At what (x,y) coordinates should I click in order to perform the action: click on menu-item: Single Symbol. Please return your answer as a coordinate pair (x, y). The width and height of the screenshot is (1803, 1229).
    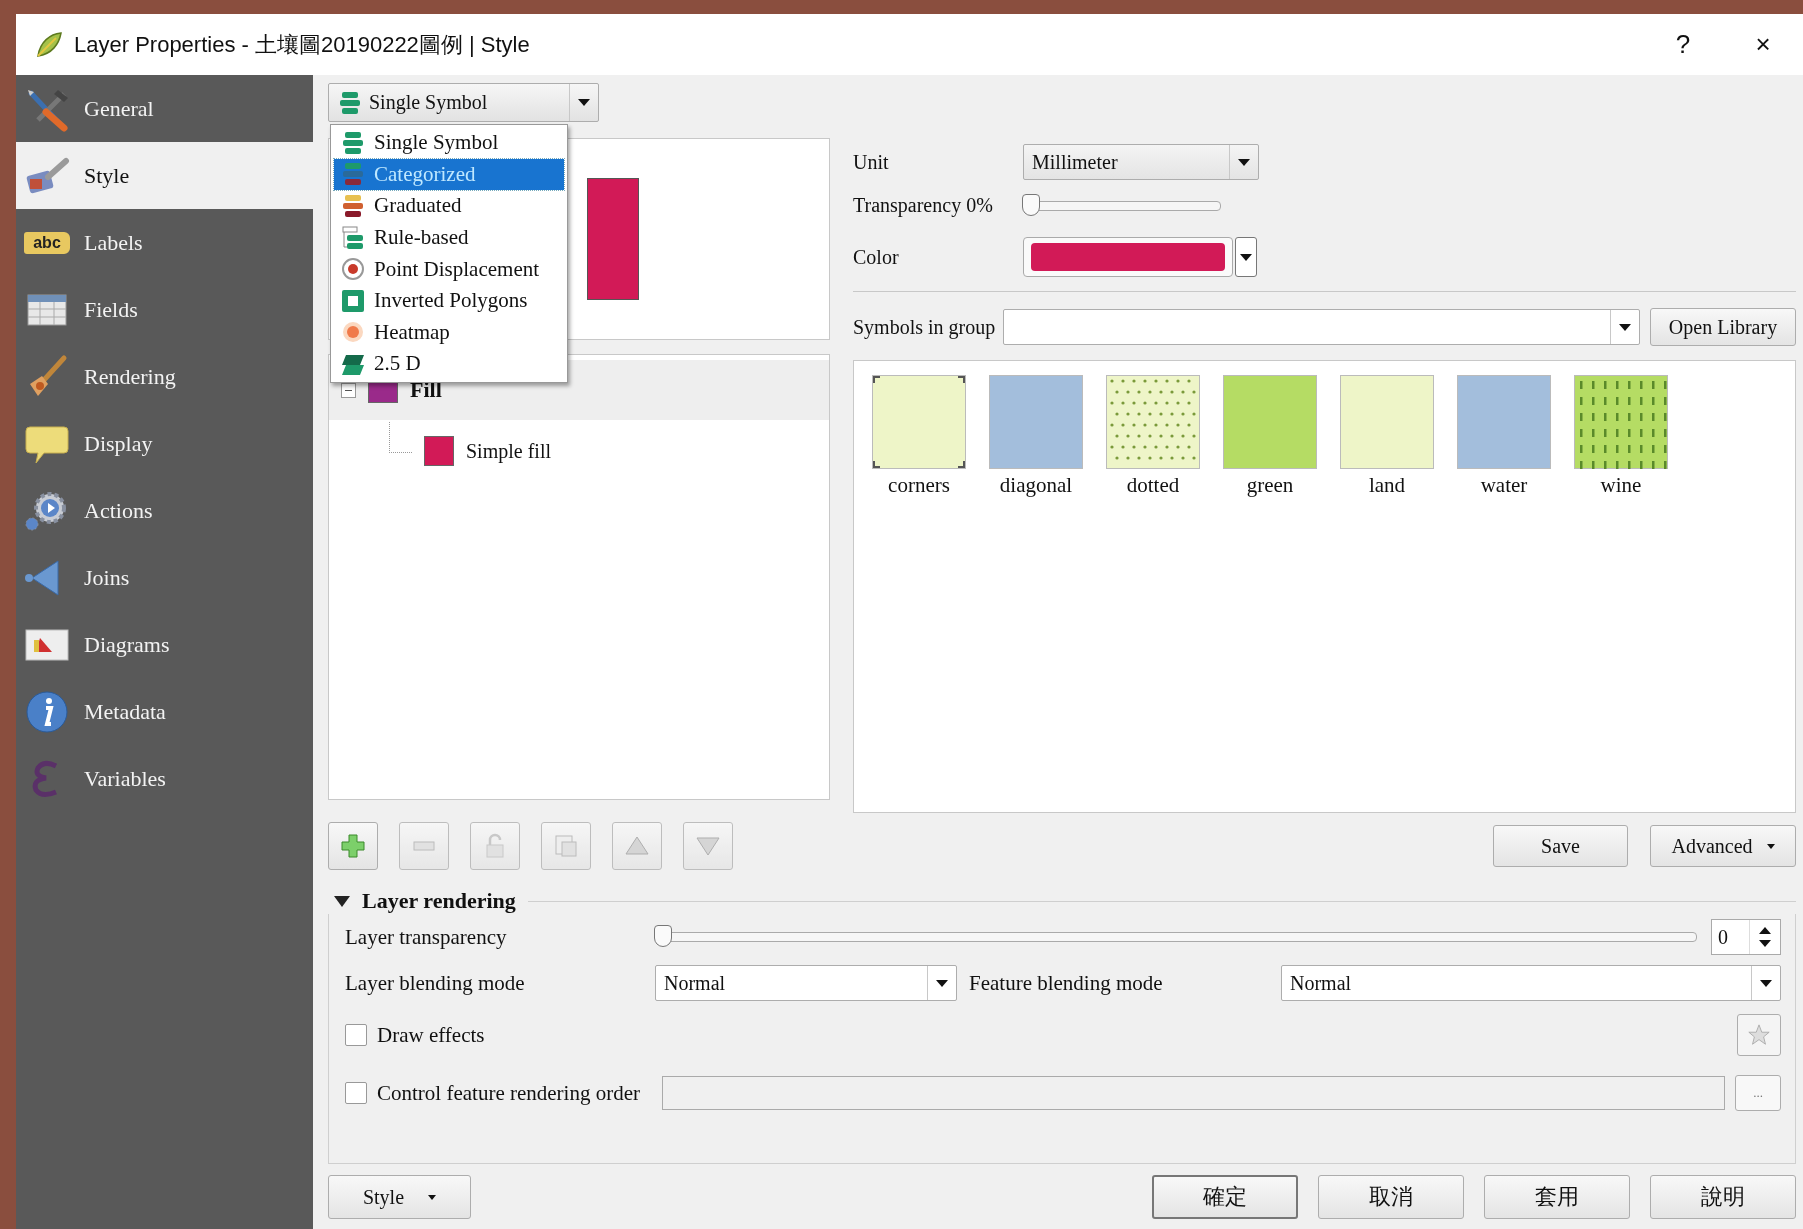
    Looking at the image, I should click on (449, 143).